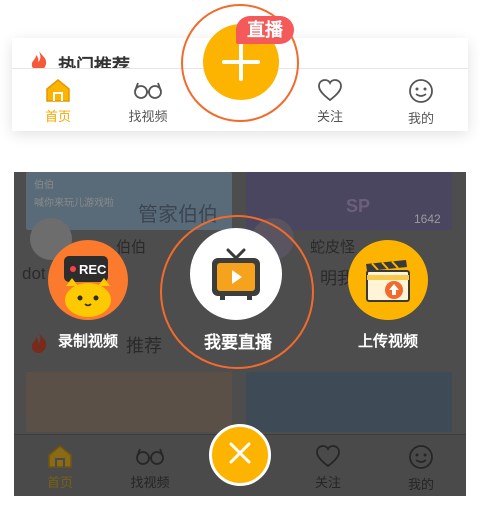  Describe the element at coordinates (358, 206) in the screenshot. I see `thumb-caption: SP` at that location.